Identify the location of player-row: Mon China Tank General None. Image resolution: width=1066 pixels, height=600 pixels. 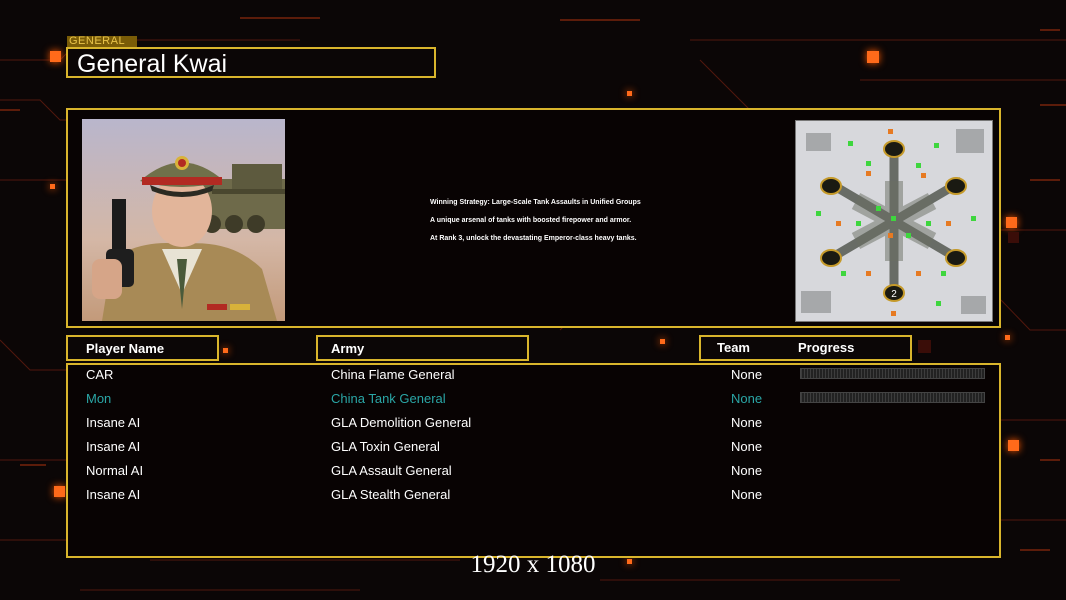
(533, 399).